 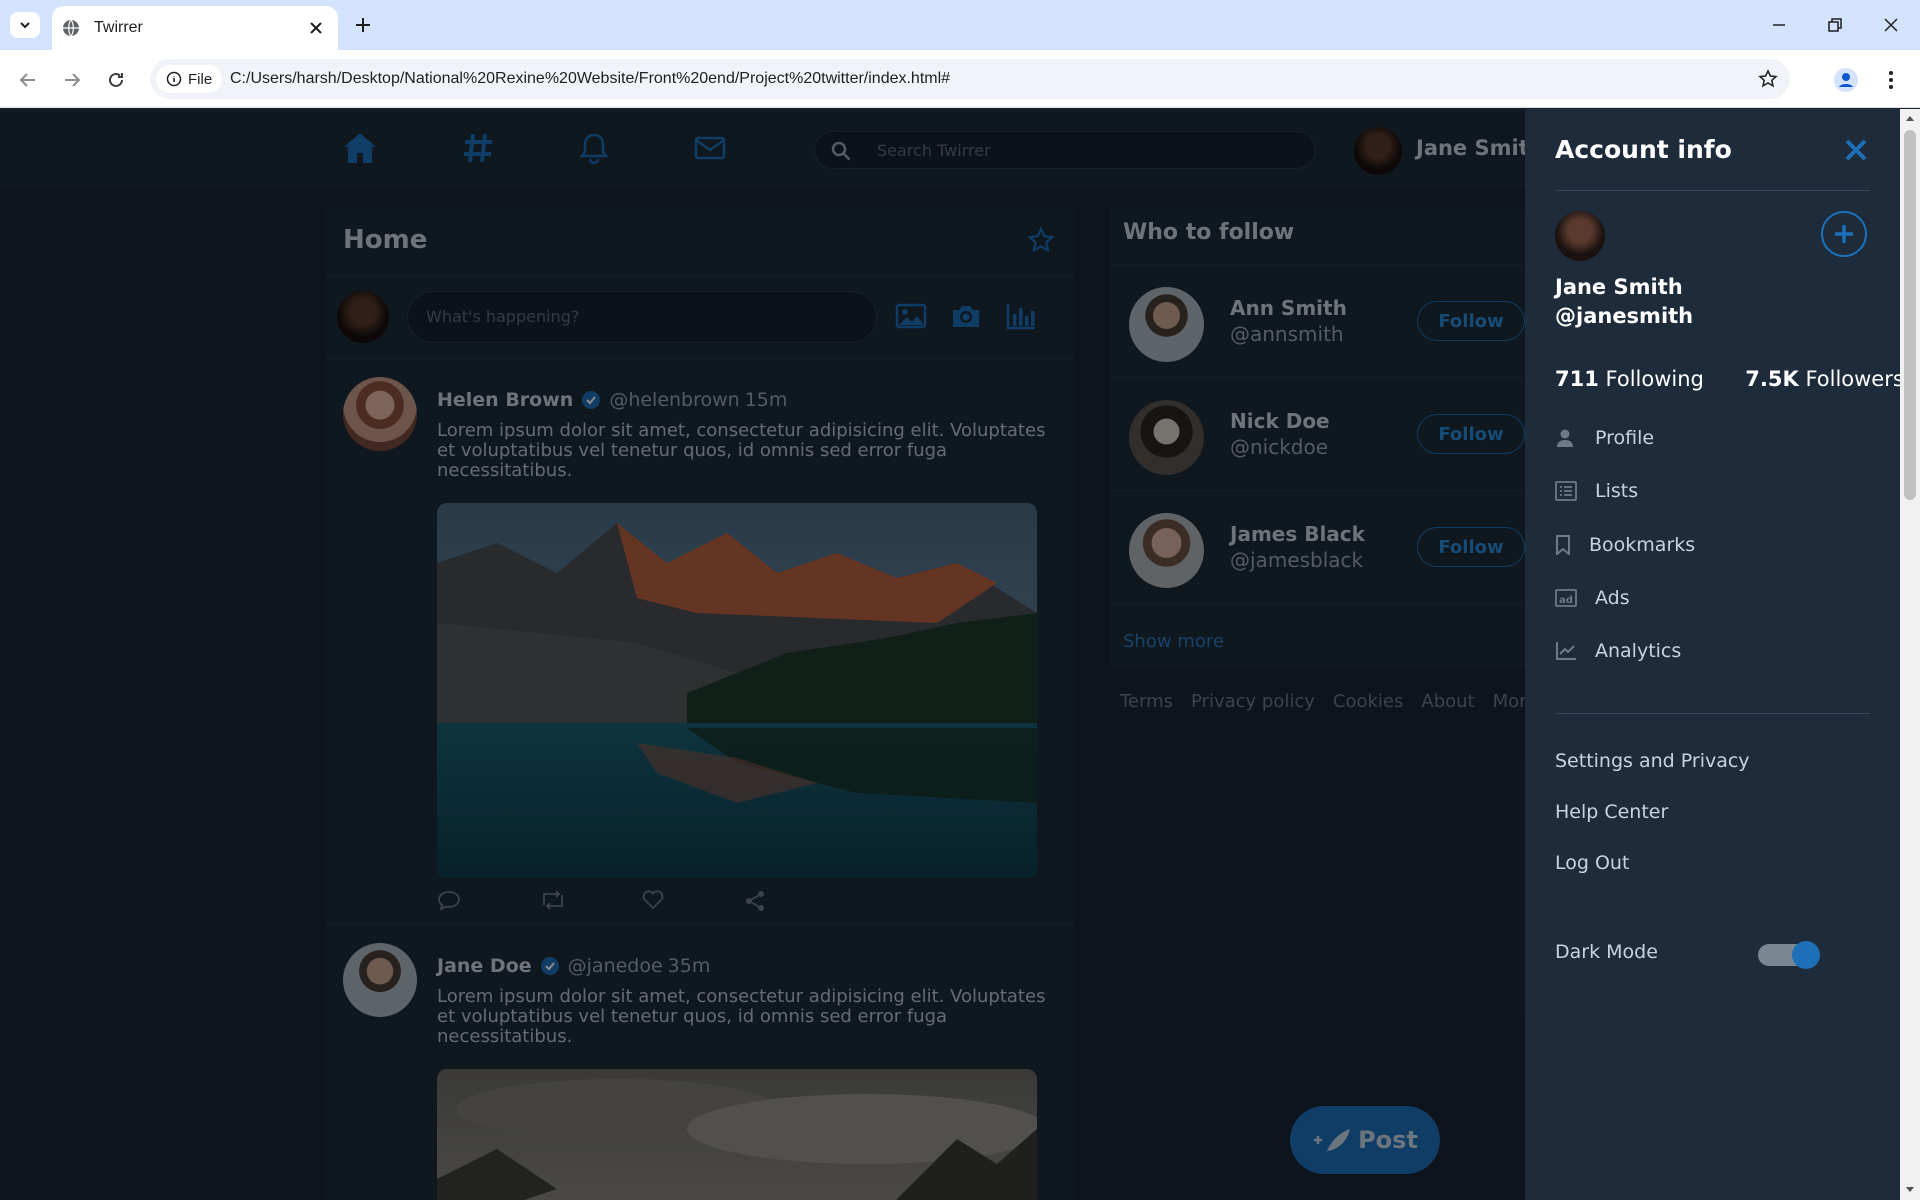 I want to click on svg-text: ad, so click(x=1566, y=600).